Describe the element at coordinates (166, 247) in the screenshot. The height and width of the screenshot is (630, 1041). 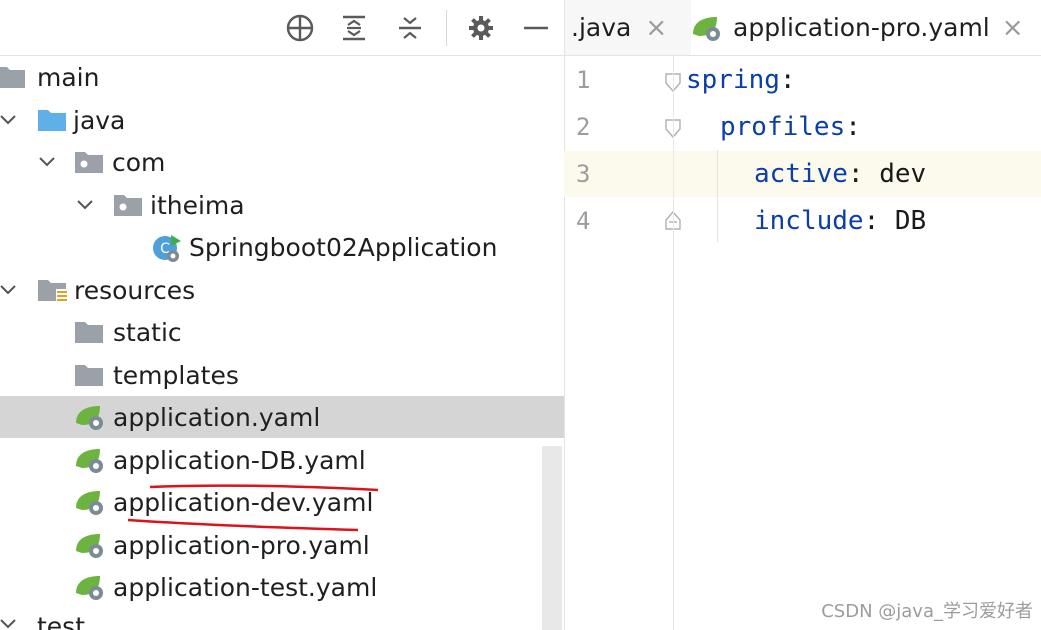
I see `spring-boot-class-icon: C` at that location.